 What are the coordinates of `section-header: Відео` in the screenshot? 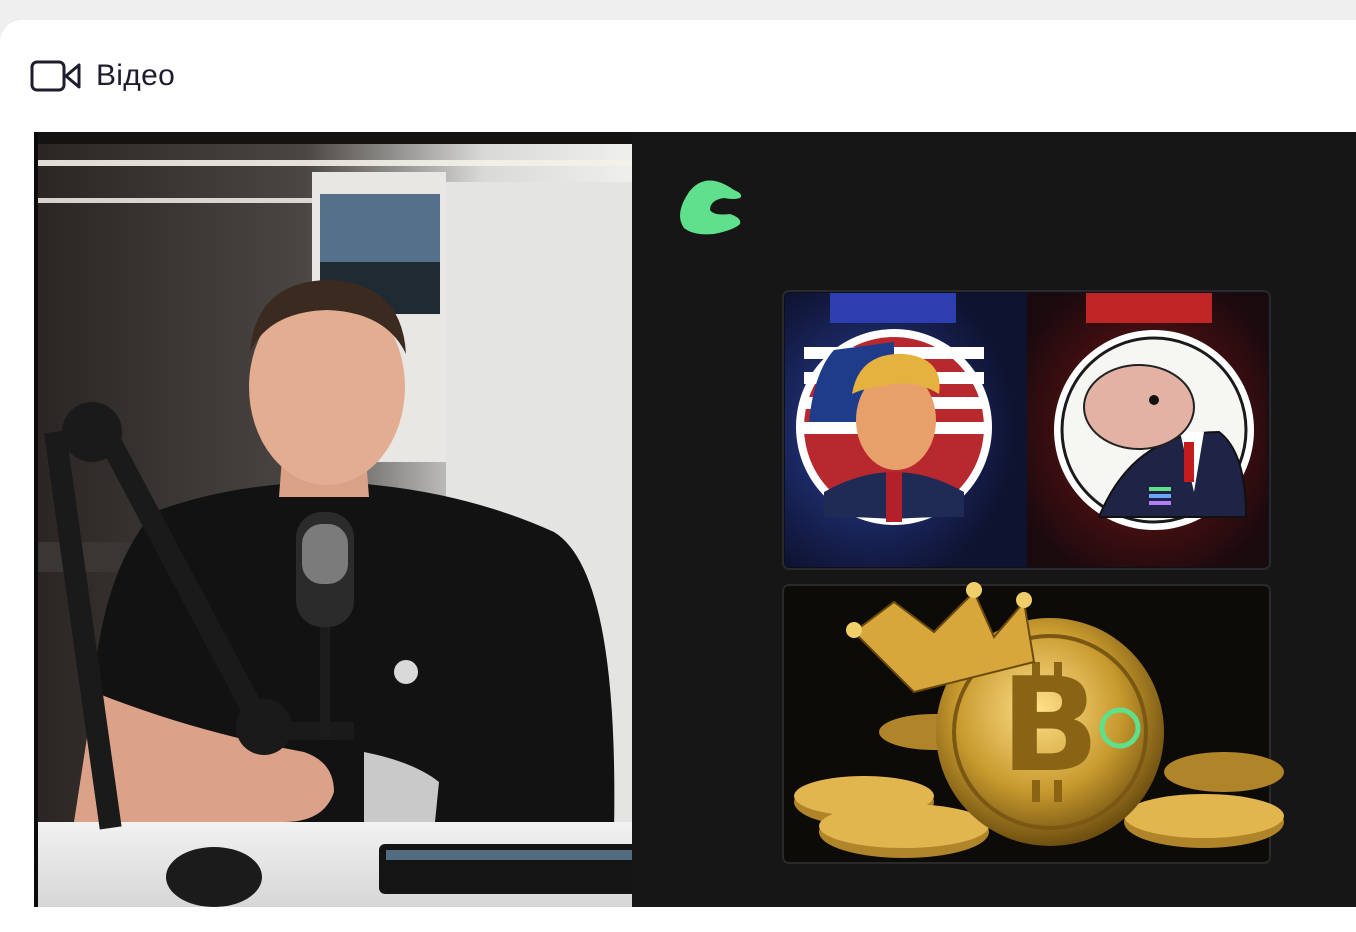 It's located at (102, 76).